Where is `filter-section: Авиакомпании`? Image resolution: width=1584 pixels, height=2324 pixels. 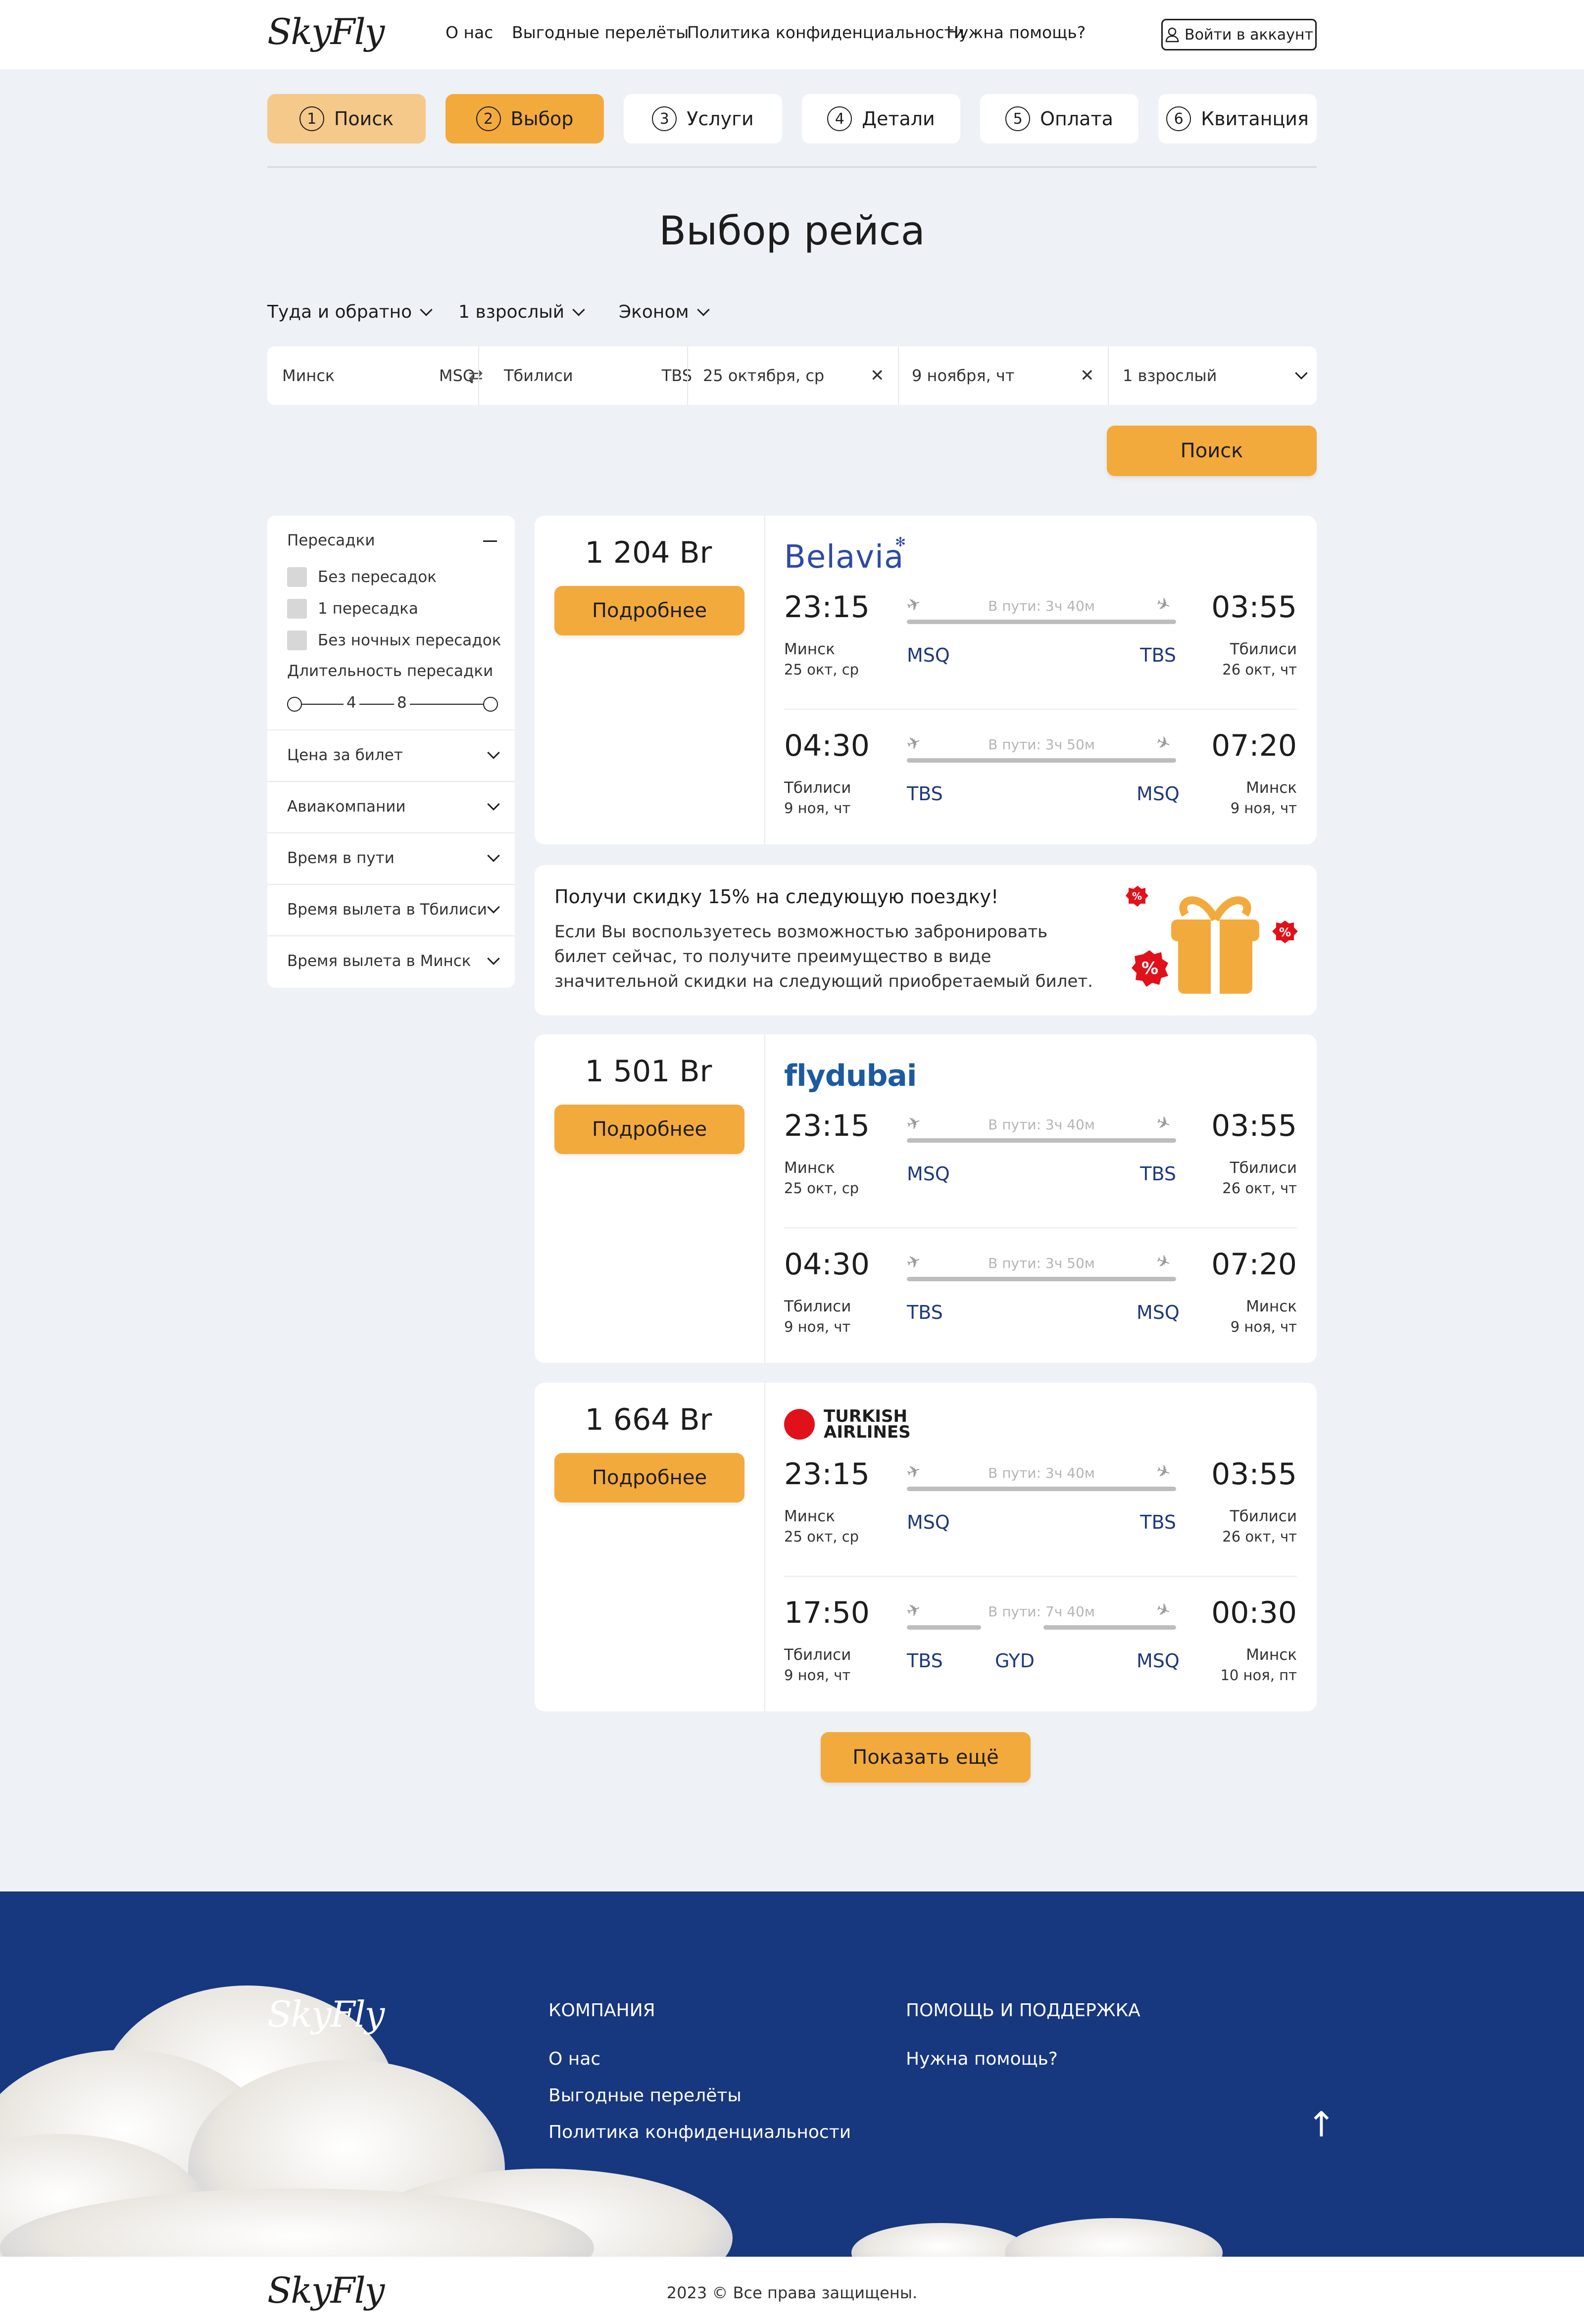
filter-section: Авиакомпании is located at coordinates (394, 806).